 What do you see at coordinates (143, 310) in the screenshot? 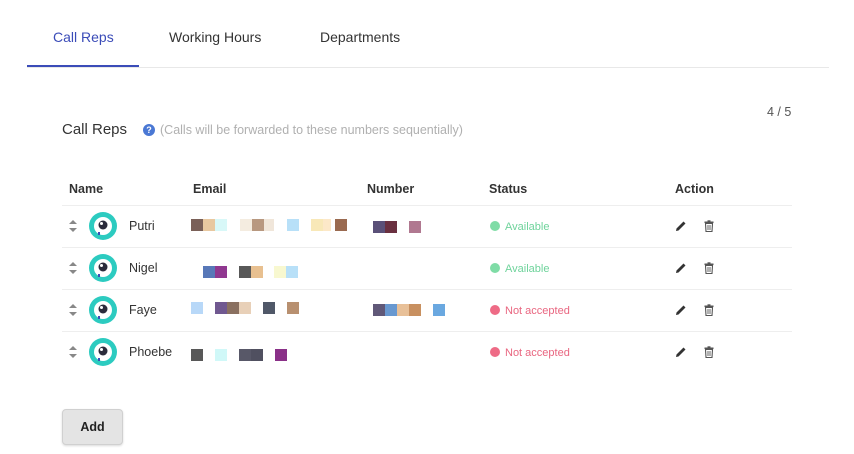
I see `rep-name: Faye` at bounding box center [143, 310].